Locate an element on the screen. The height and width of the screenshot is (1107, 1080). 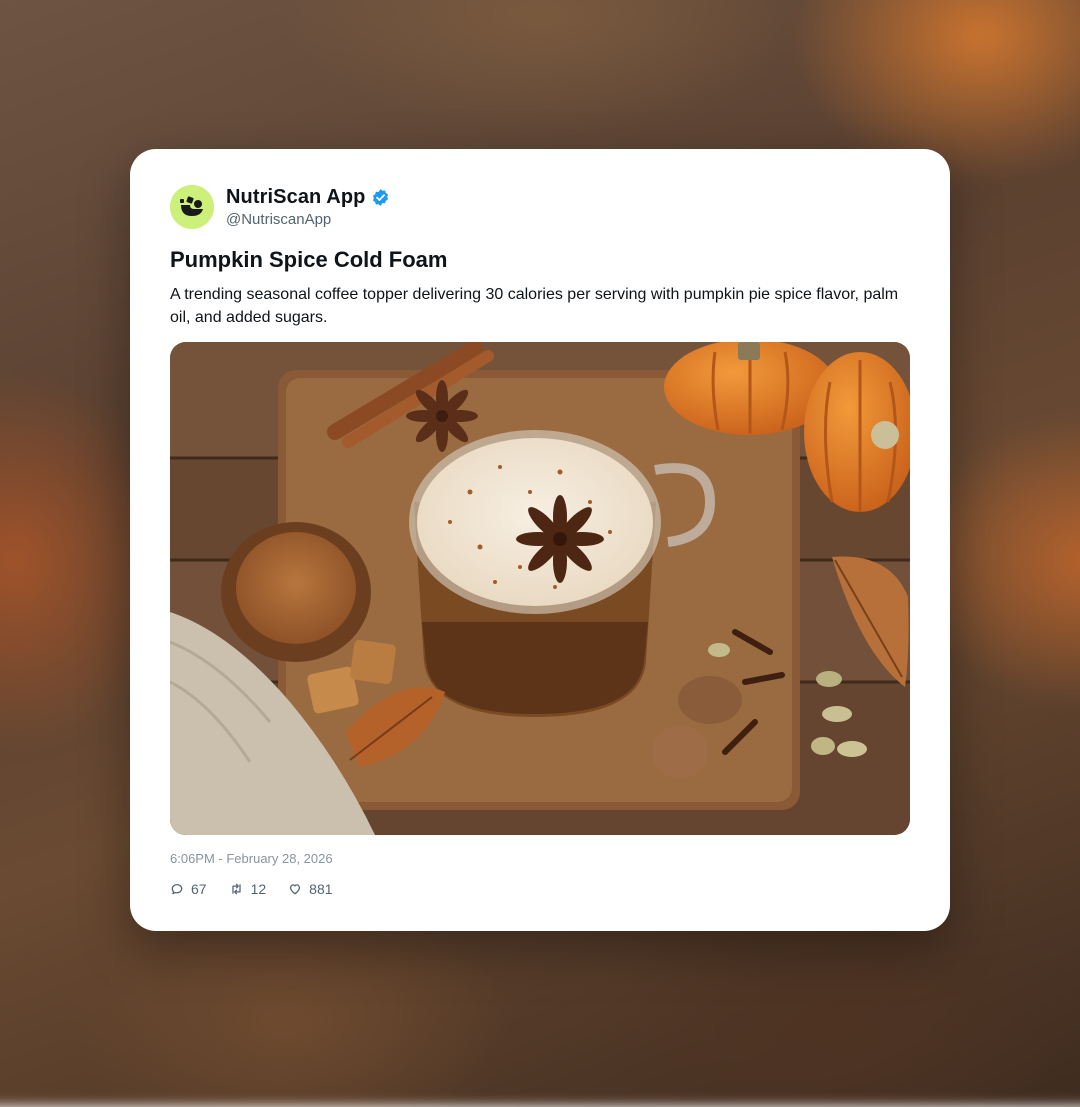
avatar is located at coordinates (192, 207).